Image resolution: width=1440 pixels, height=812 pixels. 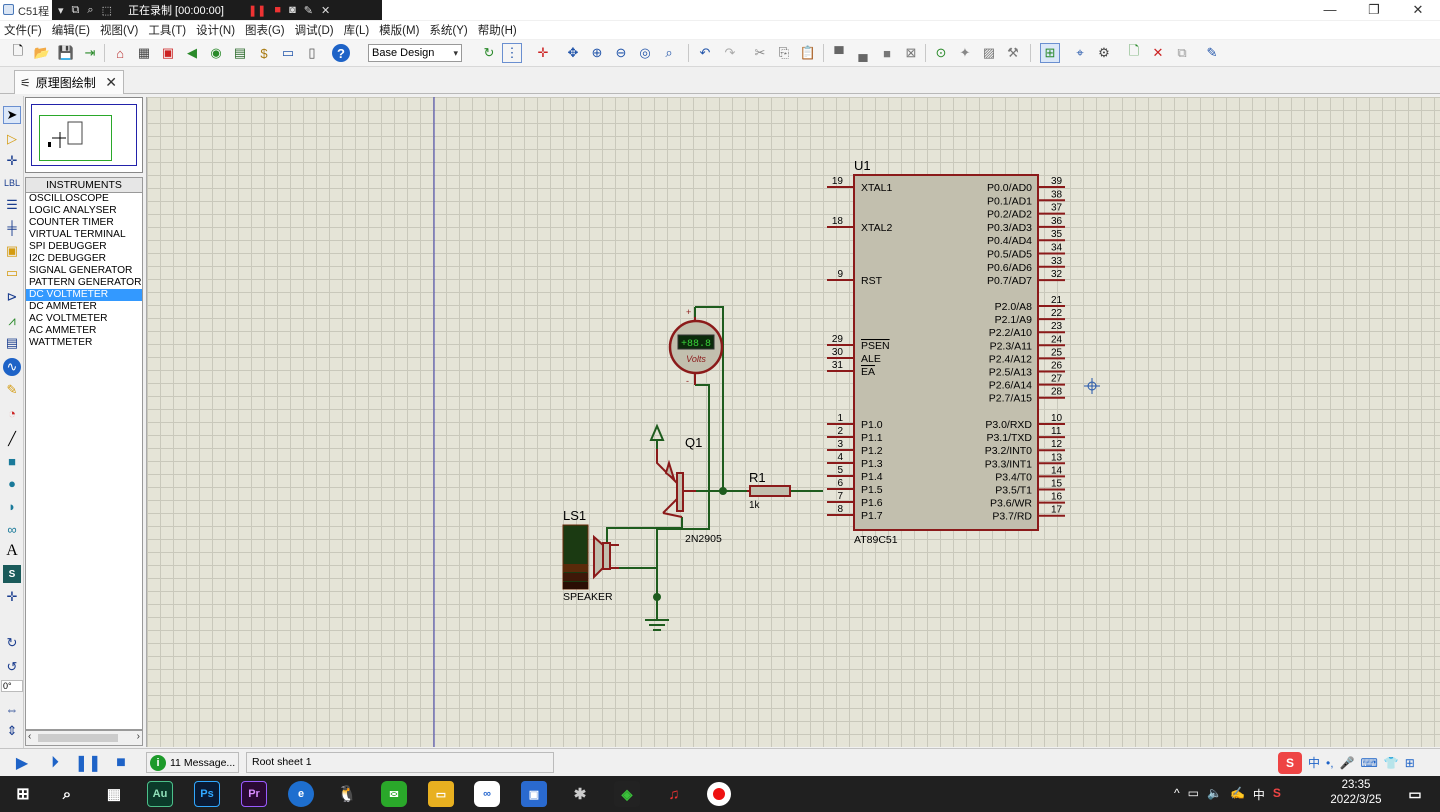 What do you see at coordinates (207, 794) in the screenshot?
I see `photoshop-icon: Ps` at bounding box center [207, 794].